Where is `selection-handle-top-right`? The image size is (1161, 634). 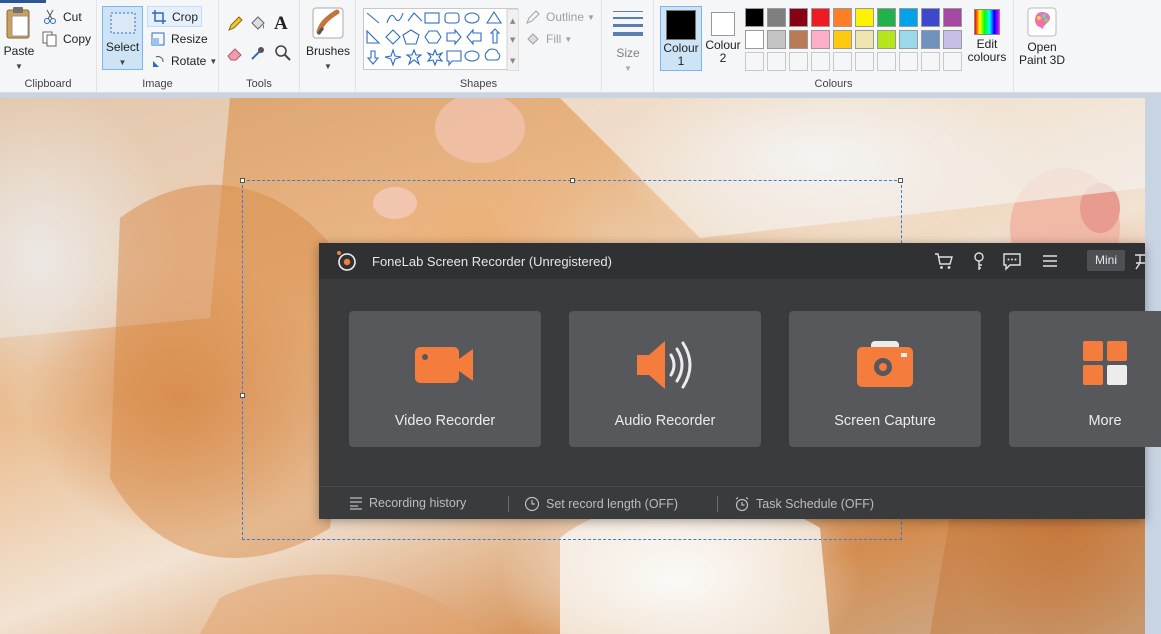
selection-handle-top-right is located at coordinates (900, 180).